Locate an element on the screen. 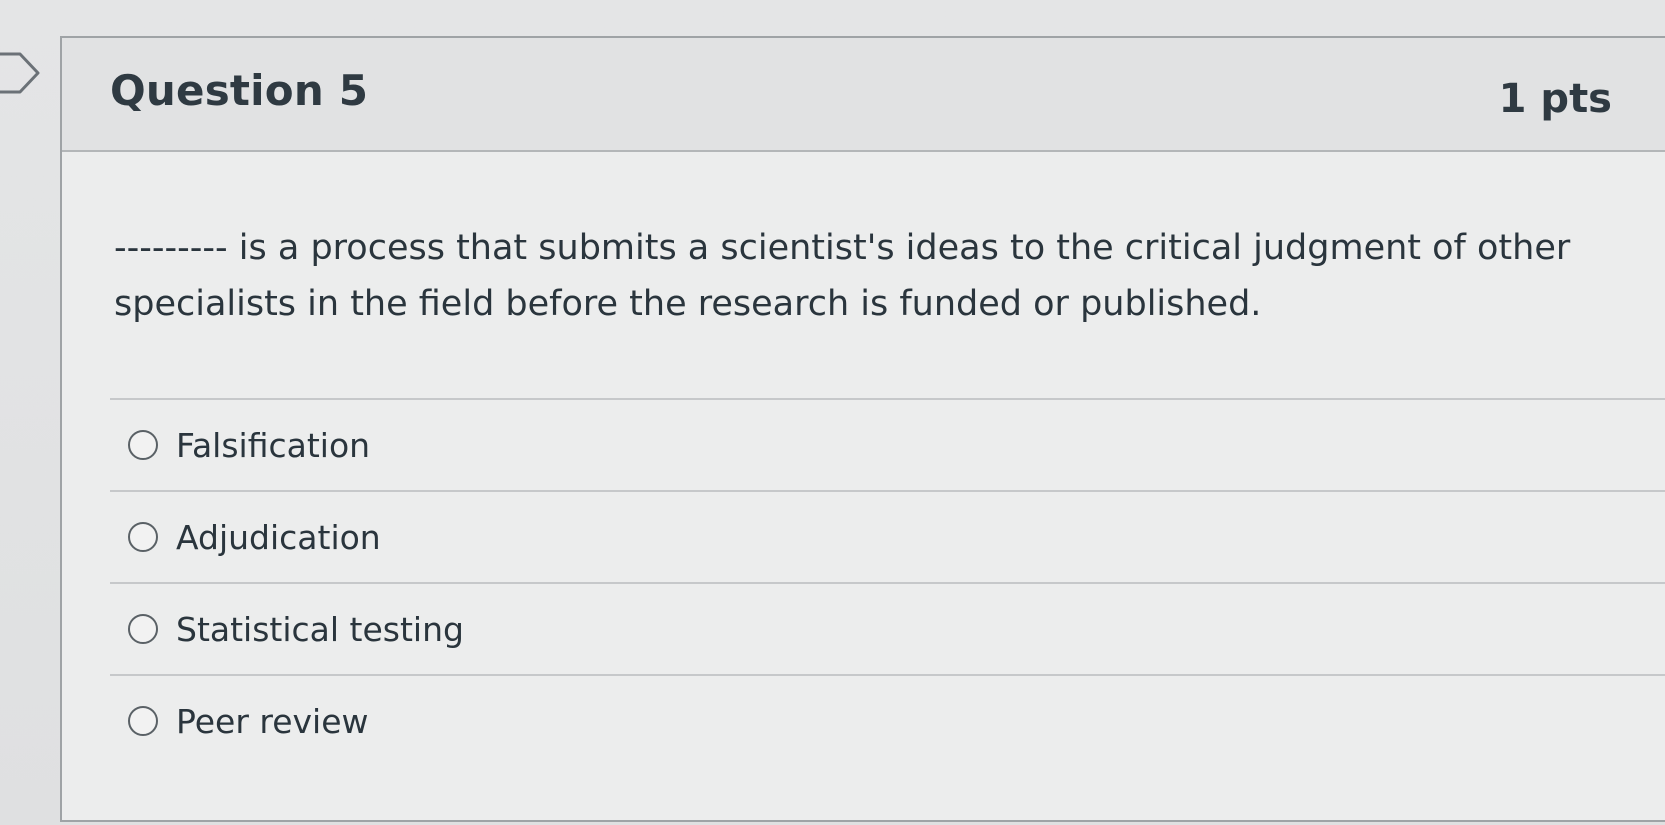  question-points: 1 pts is located at coordinates (1555, 99).